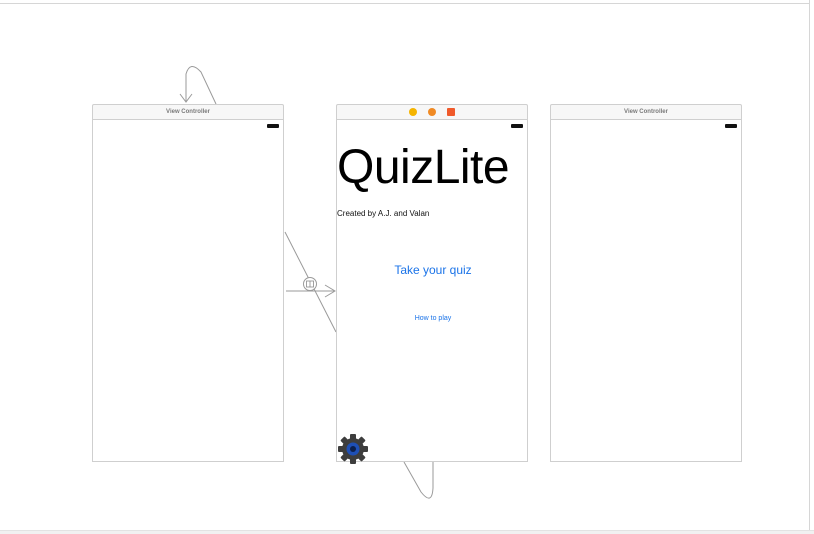 This screenshot has width=814, height=534. Describe the element at coordinates (433, 270) in the screenshot. I see `take-quiz-button: Take your quiz` at that location.